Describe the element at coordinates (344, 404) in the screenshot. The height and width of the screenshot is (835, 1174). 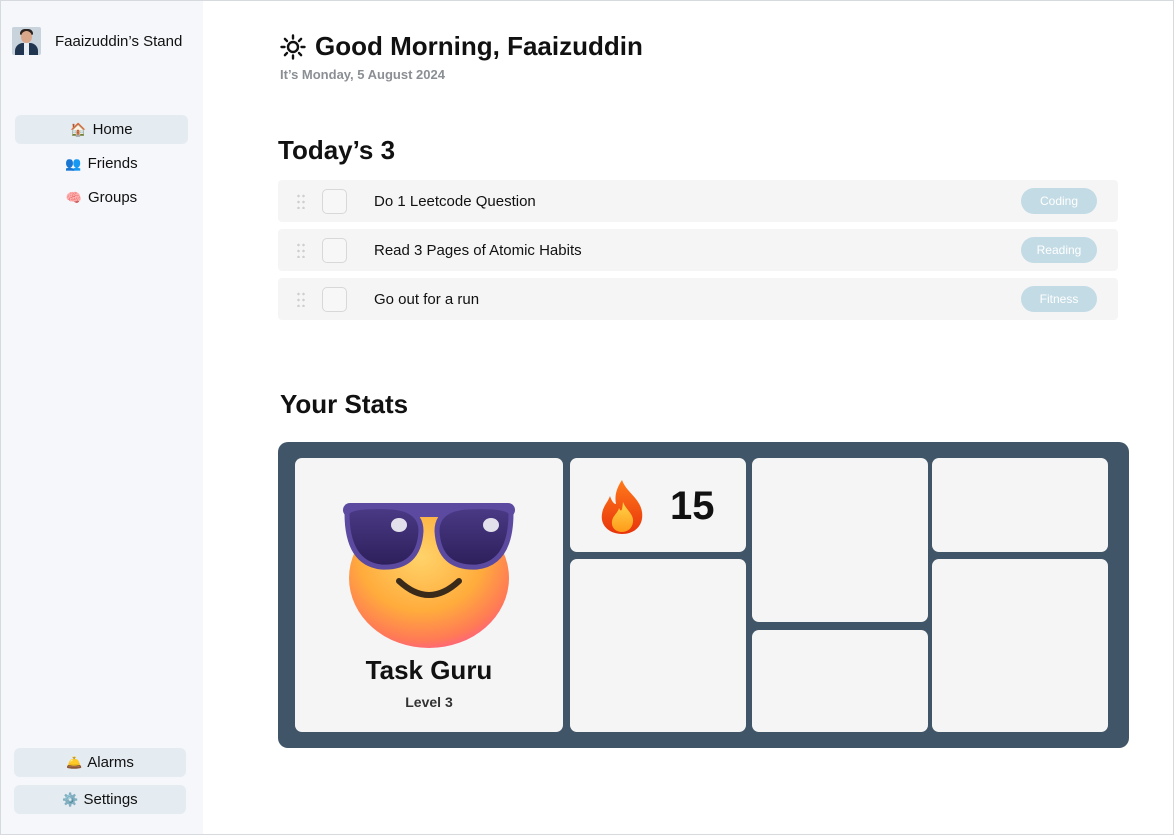
I see `stats-heading: Your Stats` at that location.